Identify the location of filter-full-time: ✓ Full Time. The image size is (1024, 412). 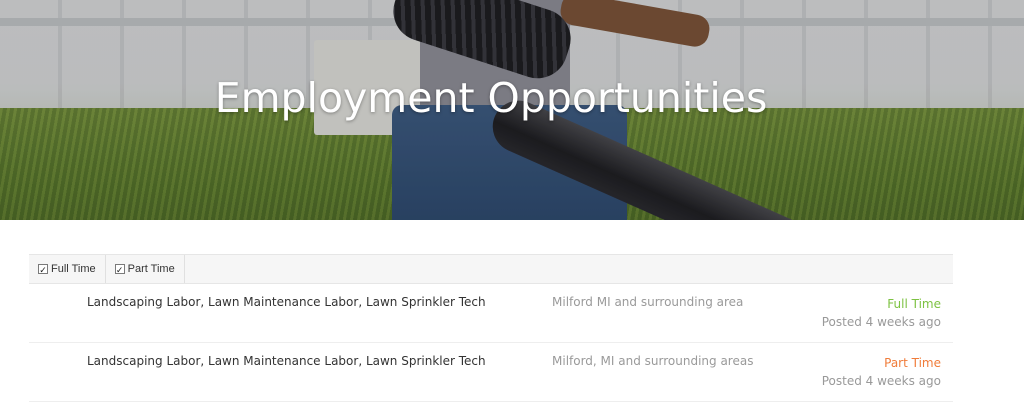
(67, 269).